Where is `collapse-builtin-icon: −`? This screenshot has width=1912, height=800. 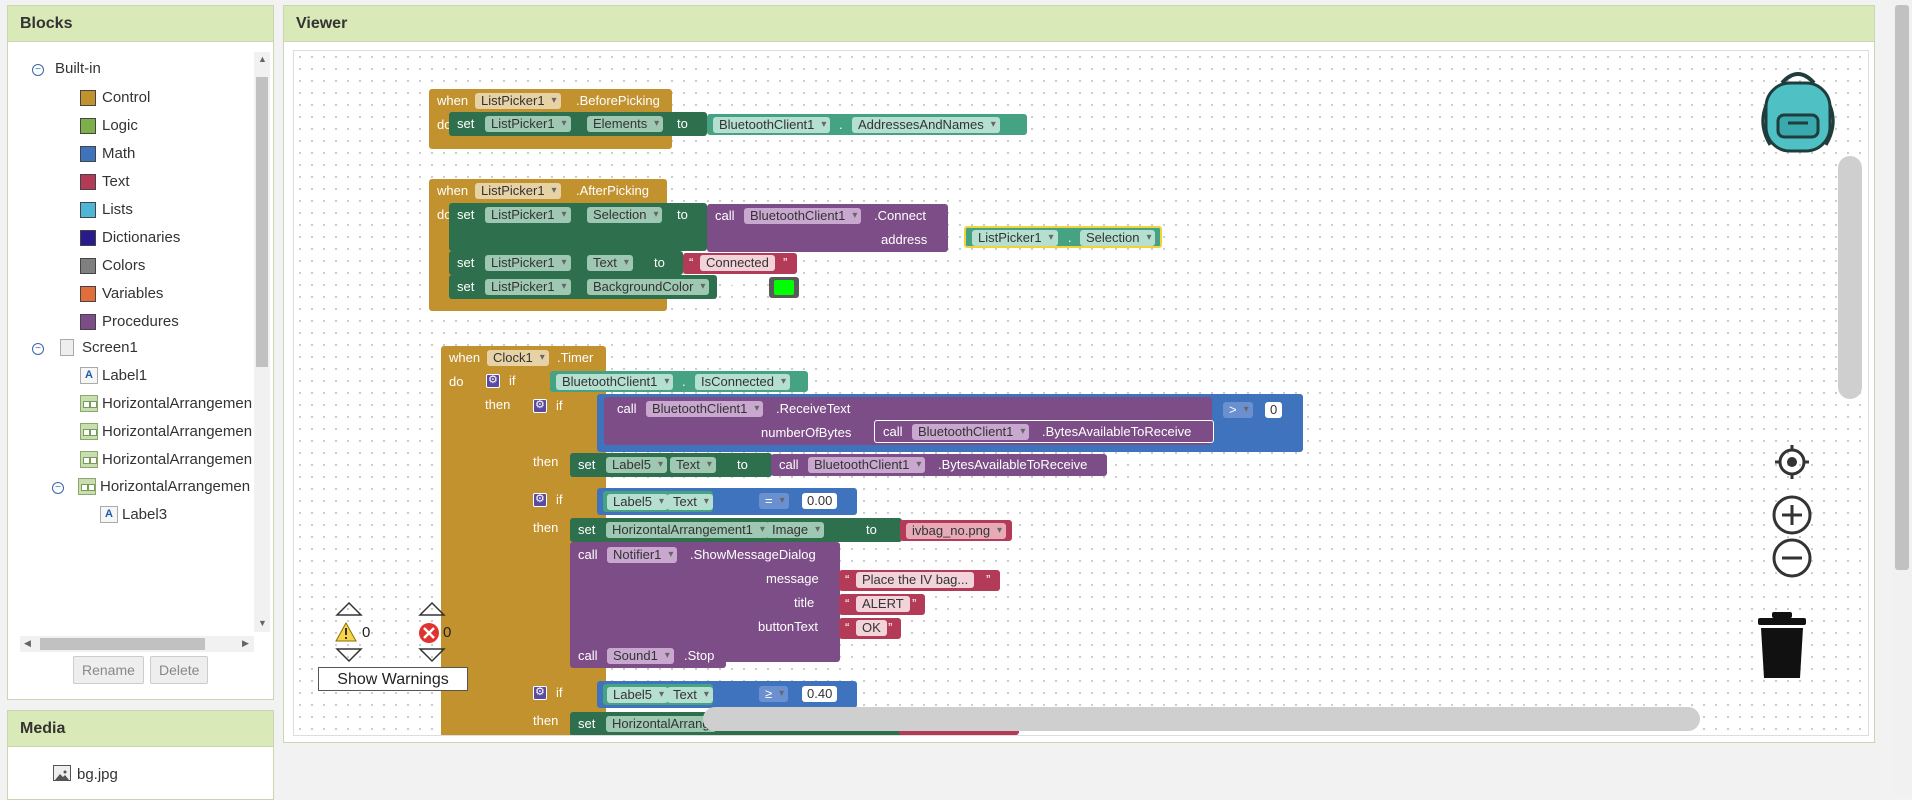
collapse-builtin-icon: − is located at coordinates (38, 70).